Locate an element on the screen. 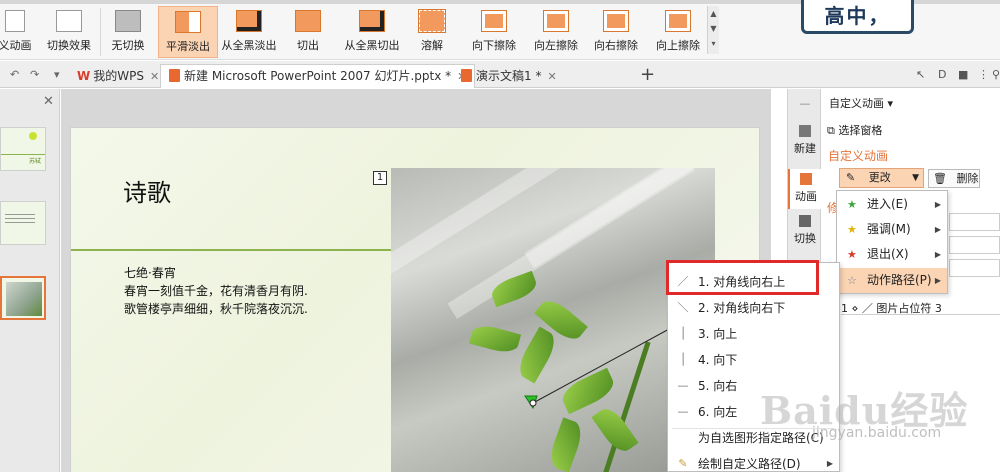  dissolve-button: 溶解 is located at coordinates (432, 32).